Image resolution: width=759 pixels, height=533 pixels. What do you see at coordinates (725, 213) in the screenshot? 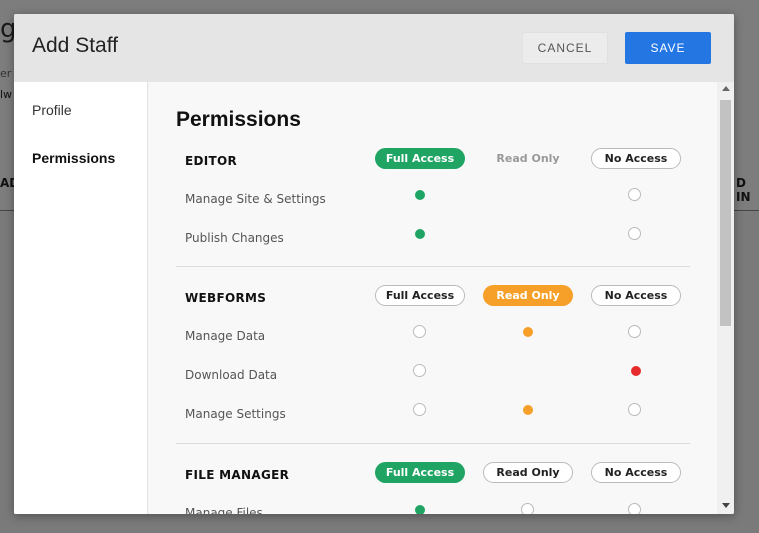
I see `scroll-thumb` at bounding box center [725, 213].